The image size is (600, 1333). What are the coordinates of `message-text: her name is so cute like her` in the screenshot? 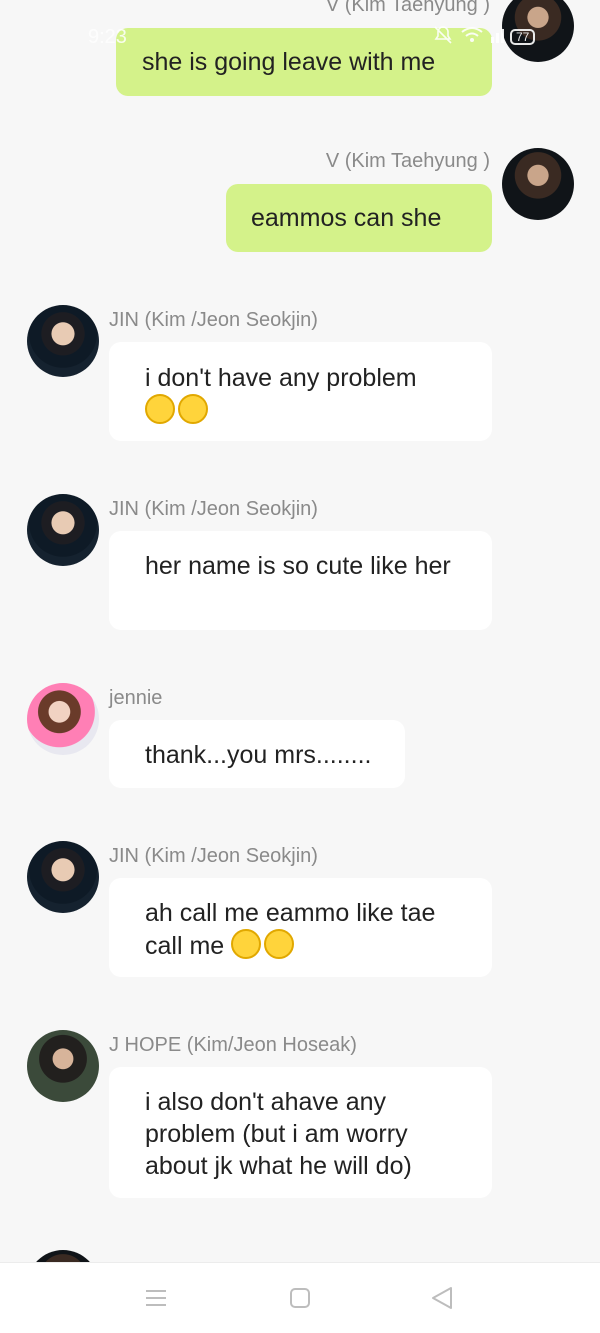 It's located at (298, 566).